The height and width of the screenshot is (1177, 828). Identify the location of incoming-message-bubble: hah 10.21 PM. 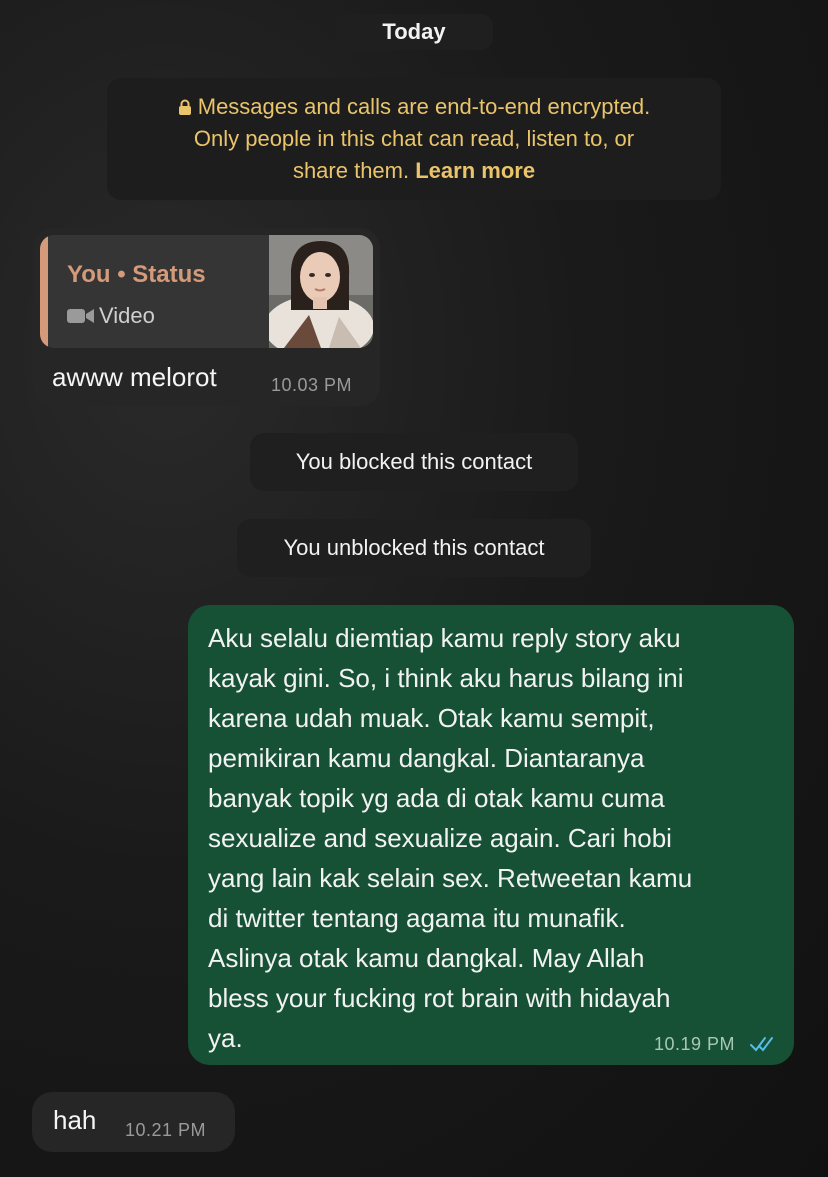
(133, 1122).